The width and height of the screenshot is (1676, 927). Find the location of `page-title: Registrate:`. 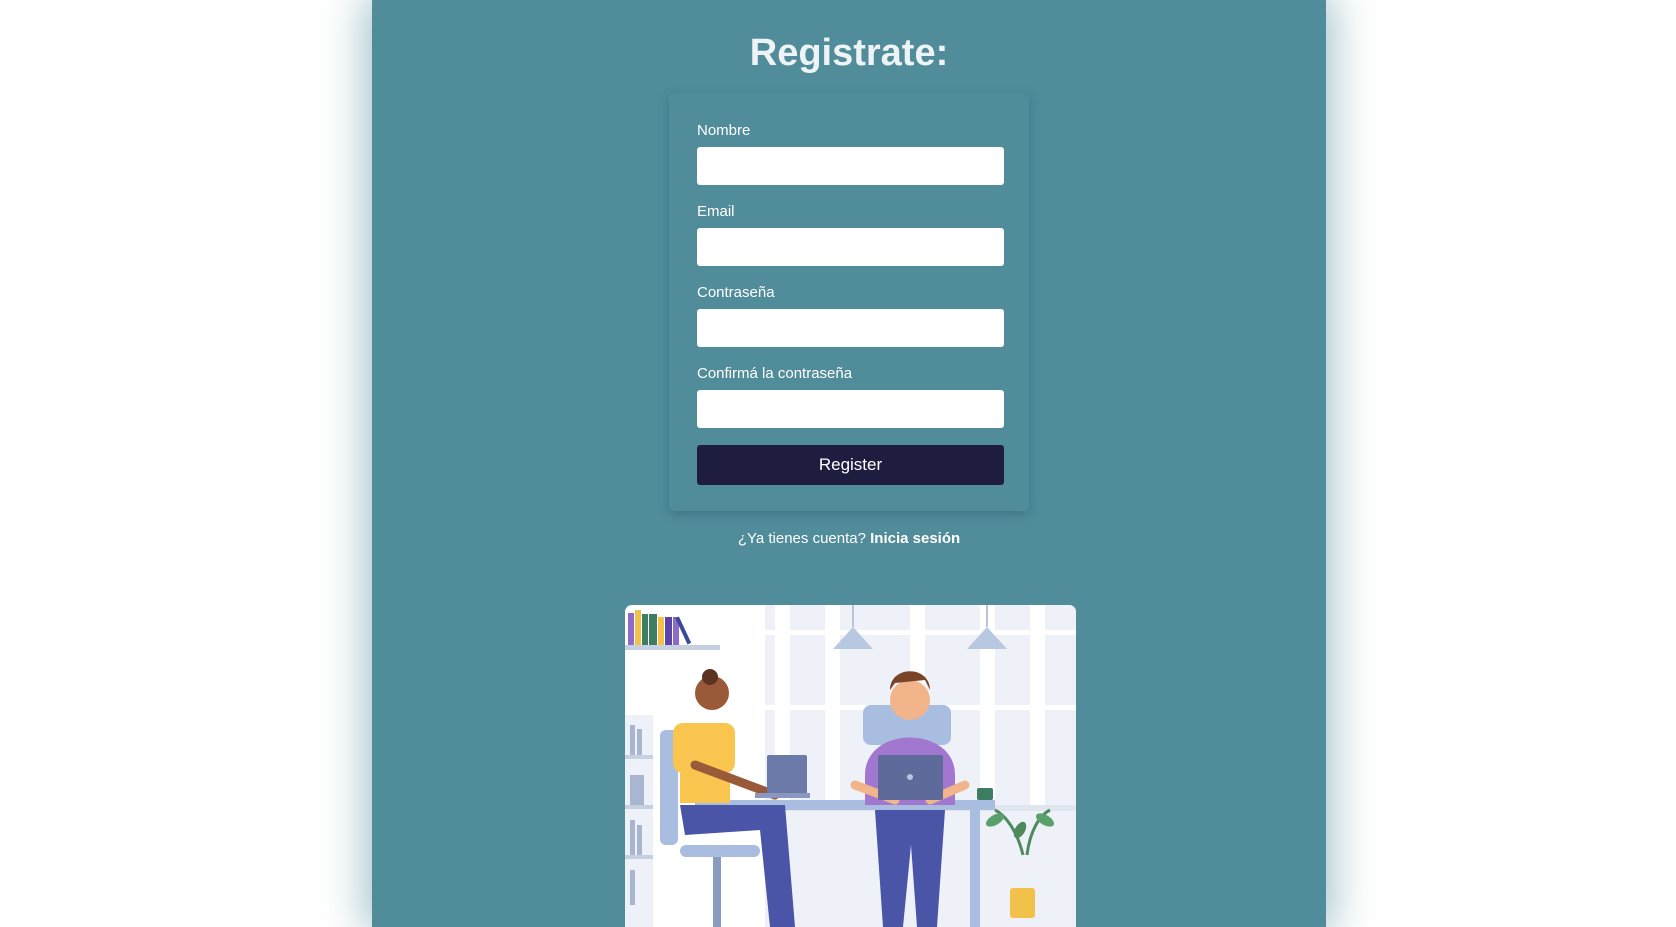

page-title: Registrate: is located at coordinates (849, 53).